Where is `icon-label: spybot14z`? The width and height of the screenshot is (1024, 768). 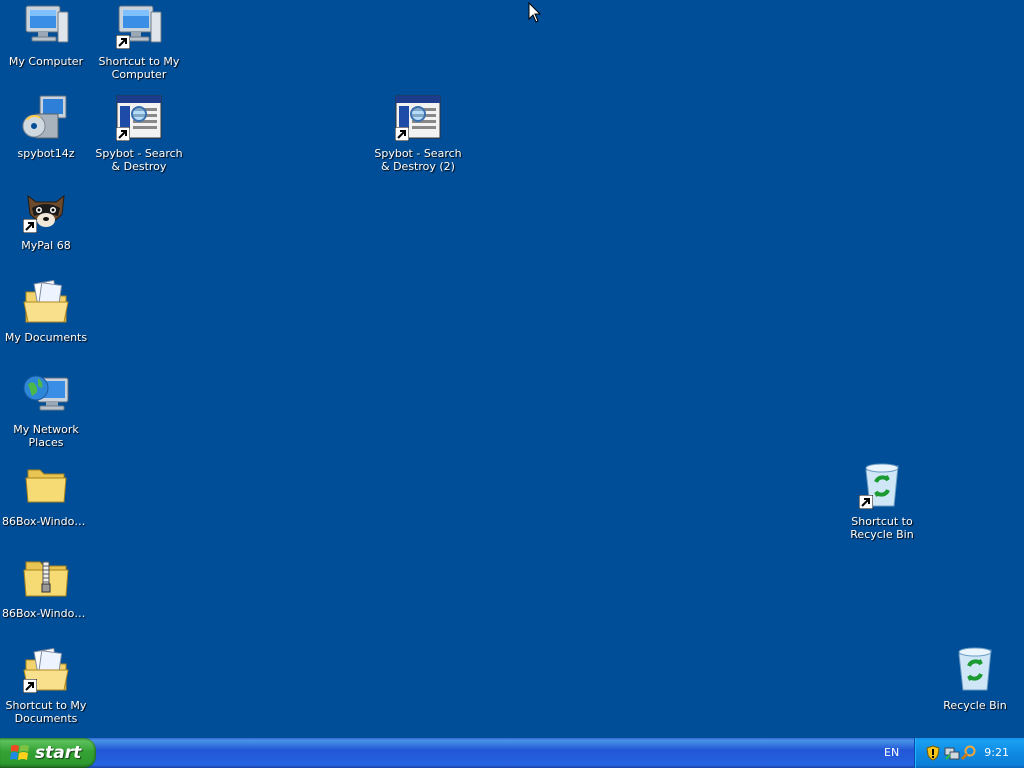 icon-label: spybot14z is located at coordinates (46, 153).